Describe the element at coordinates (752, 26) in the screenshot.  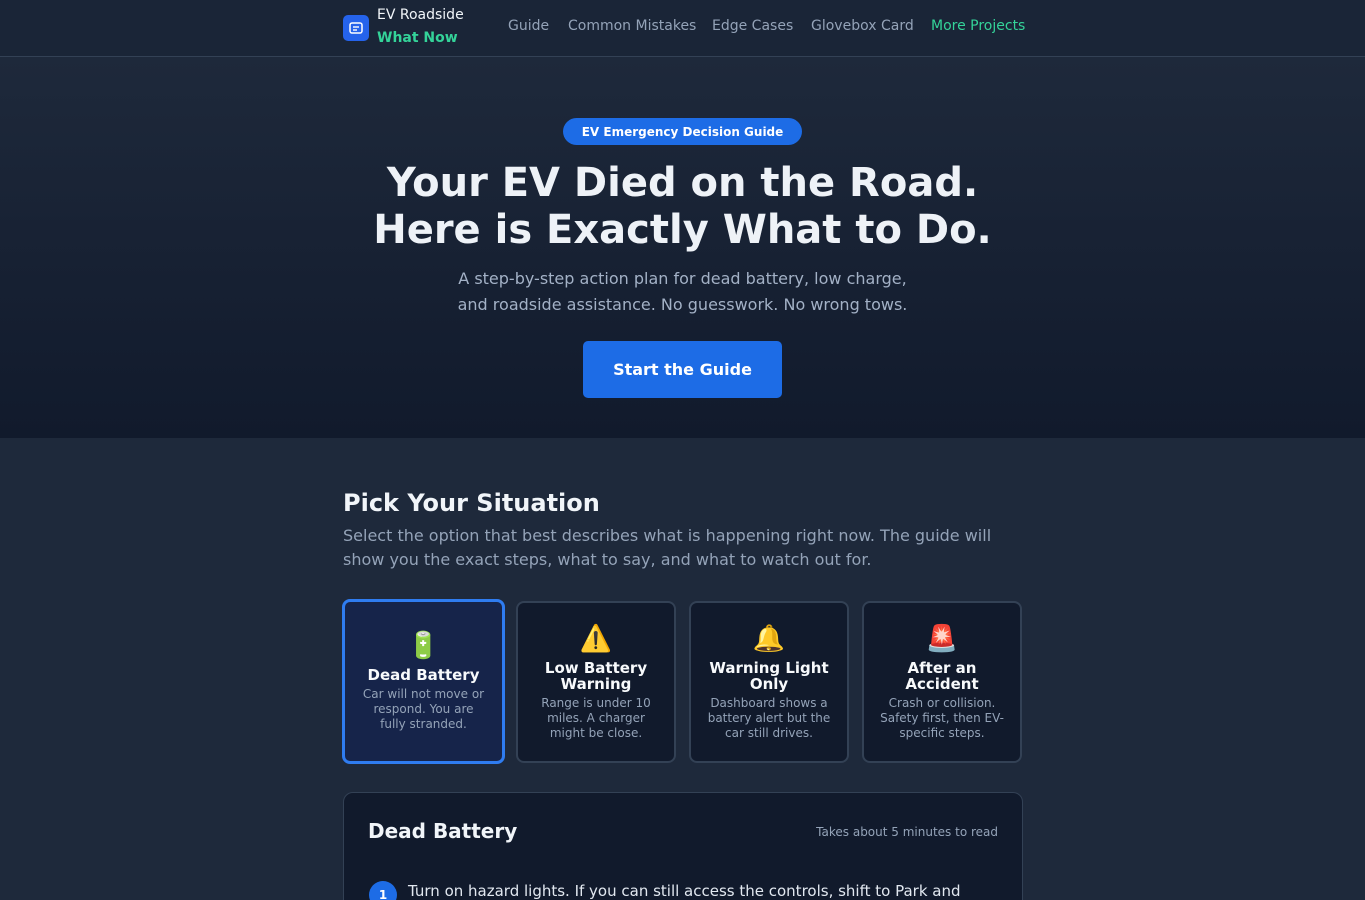
I see `nav-link-edge-cases: Edge Cases` at that location.